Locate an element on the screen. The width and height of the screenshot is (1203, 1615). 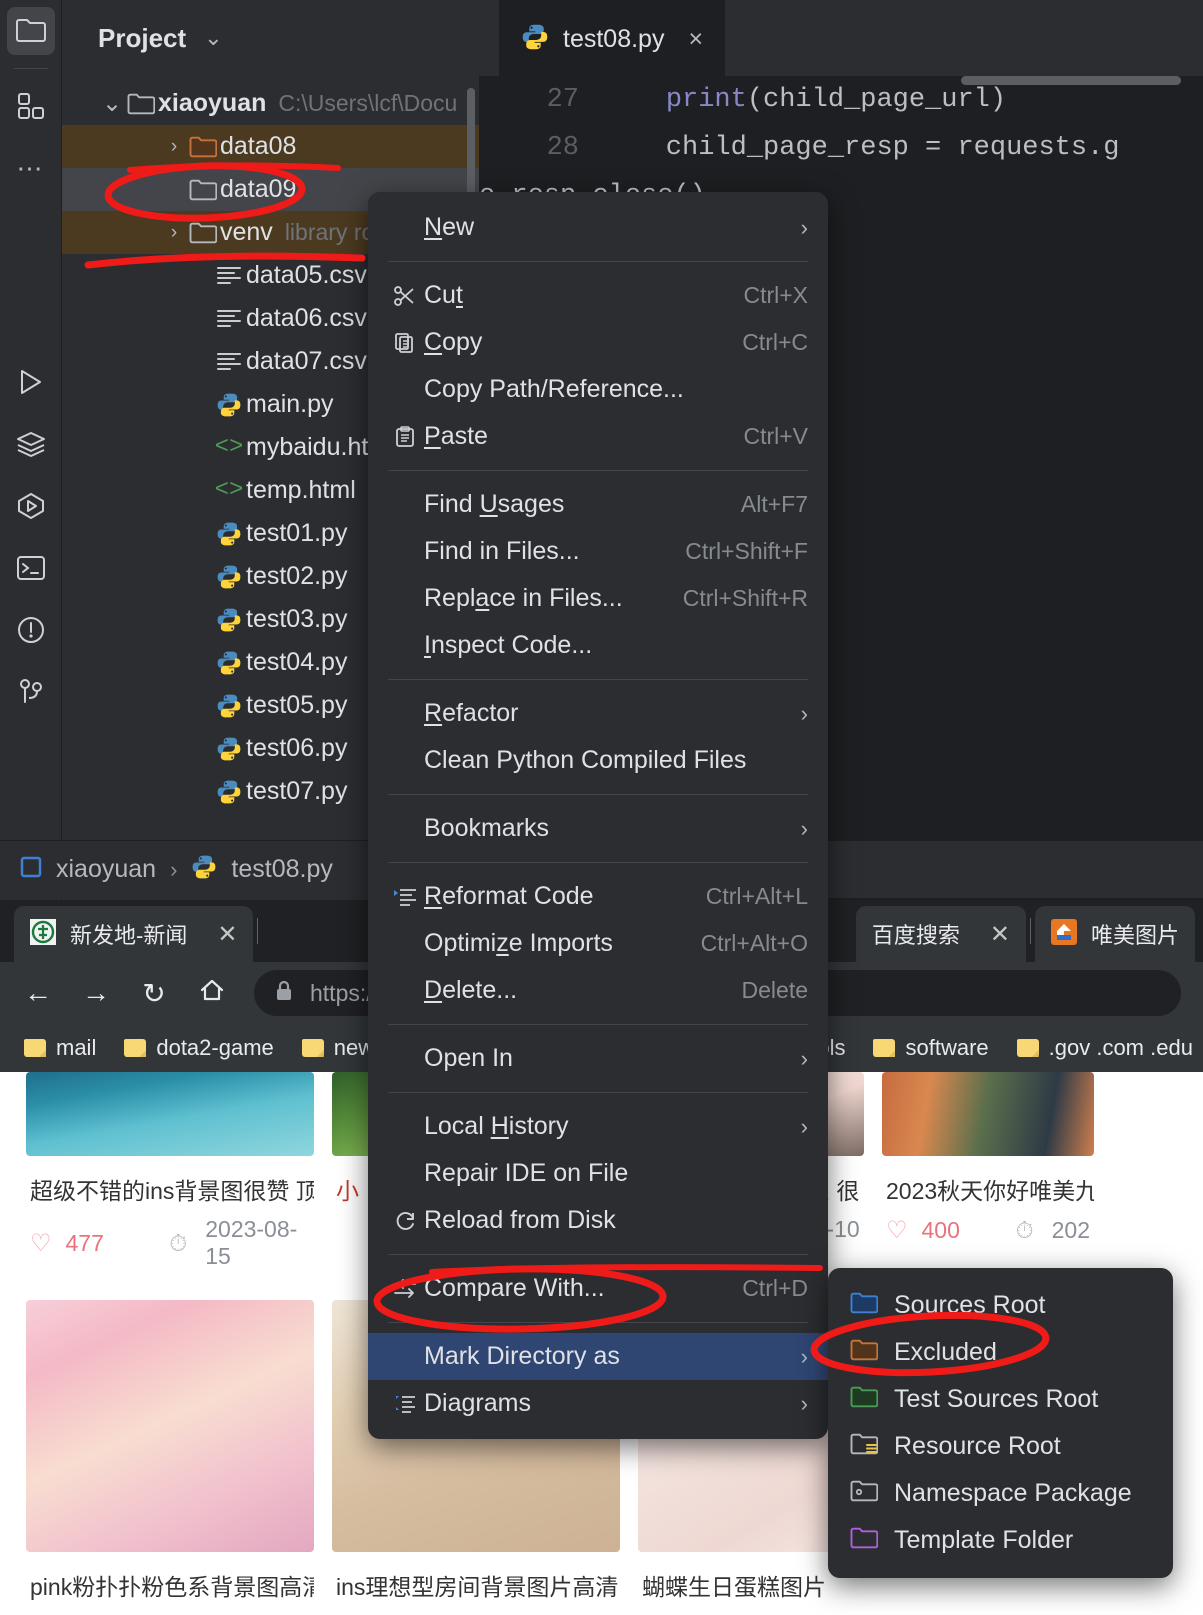
menu-item-find-usages: Find Usages Alt+F7 is located at coordinates (598, 504).